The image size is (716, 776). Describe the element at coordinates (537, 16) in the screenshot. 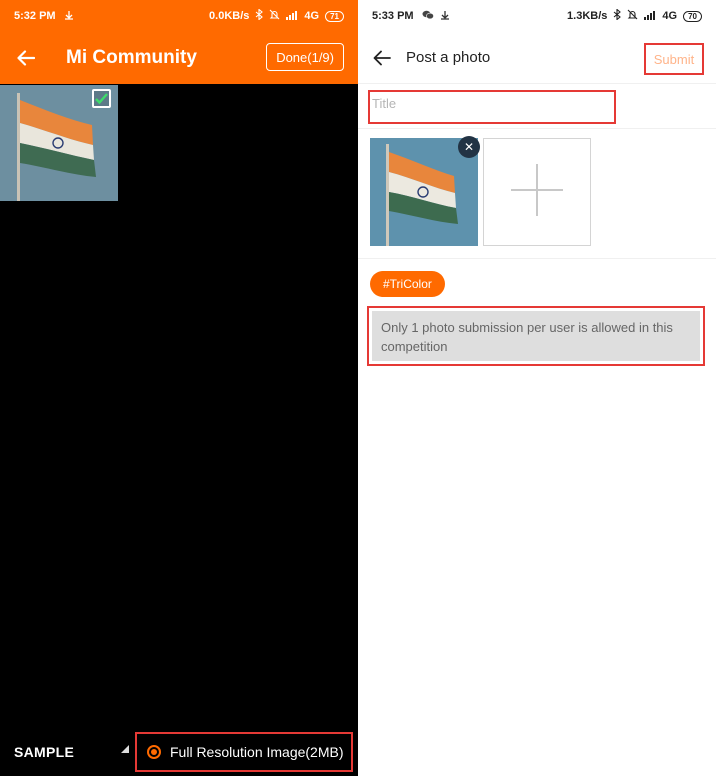

I see `status-bar: 5:33 PM 1.3KB/s 4G 70` at that location.